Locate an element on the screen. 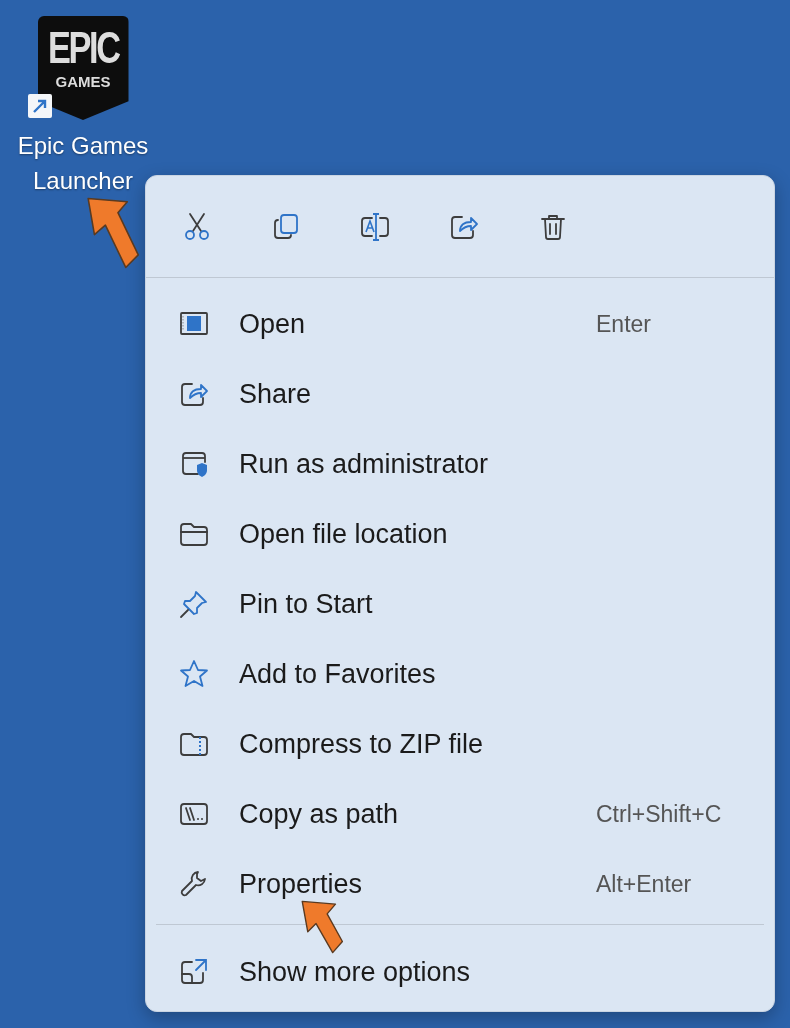 This screenshot has height=1028, width=790. menu-item-label: Show more options is located at coordinates (355, 972).